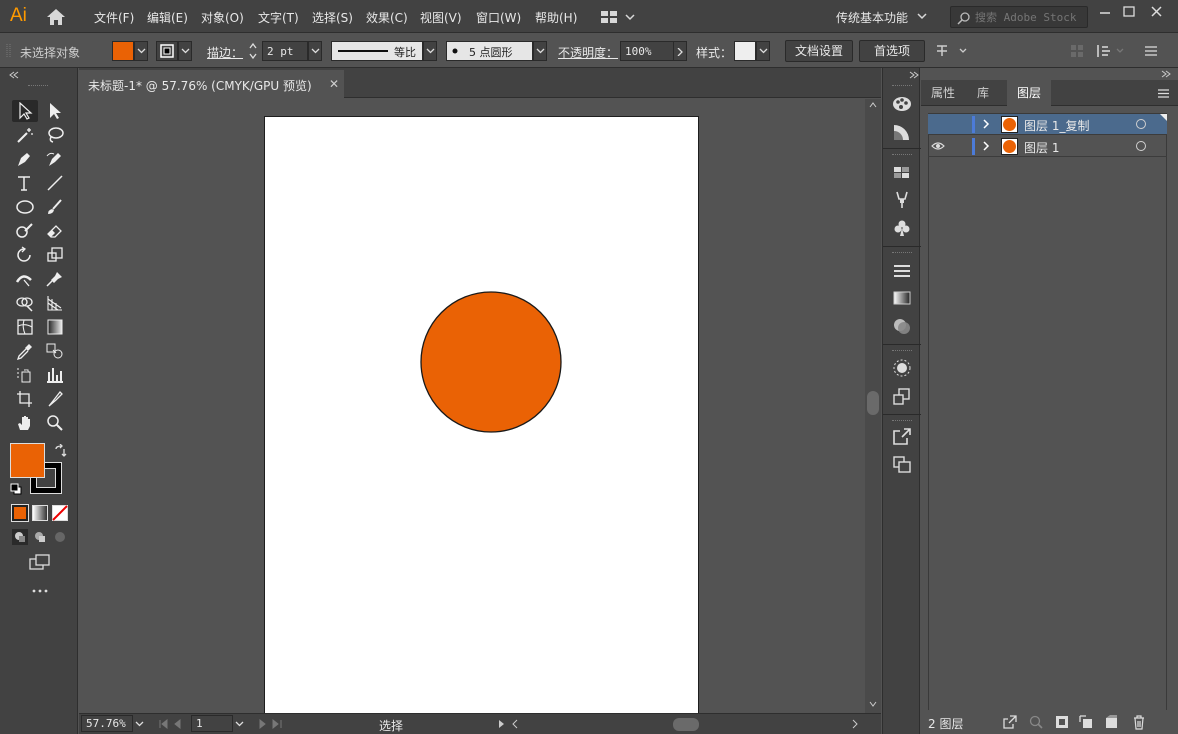 This screenshot has width=1178, height=734. Describe the element at coordinates (25, 279) in the screenshot. I see `width-tool` at that location.